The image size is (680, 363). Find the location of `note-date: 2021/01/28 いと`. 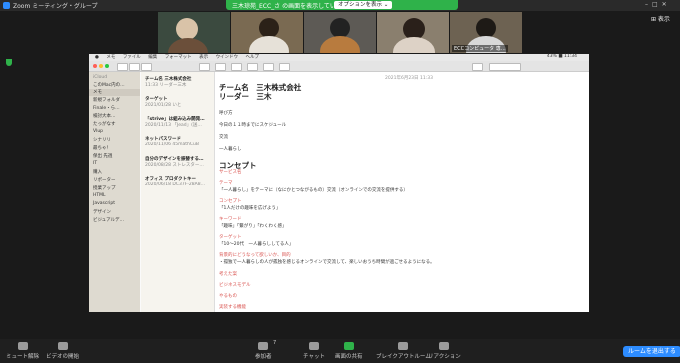

note-date: 2021/01/28 いと is located at coordinates (163, 105).